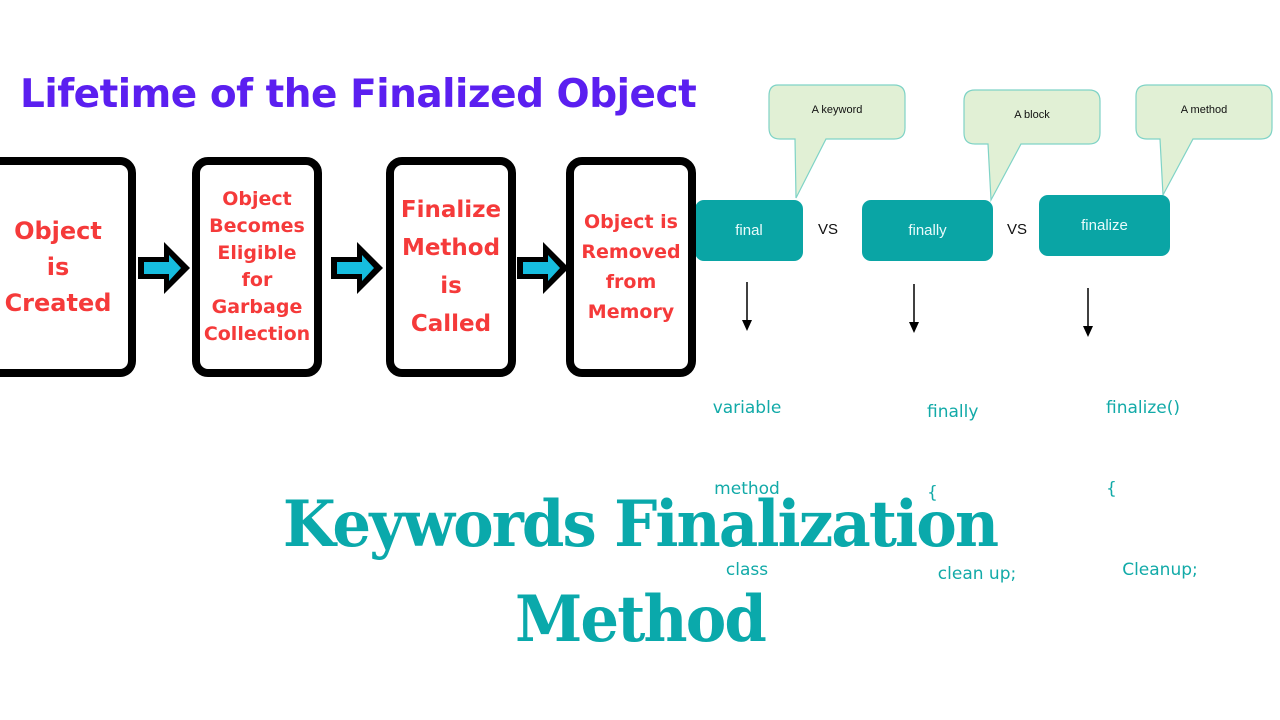  What do you see at coordinates (58, 303) in the screenshot?
I see `stage-text: Created` at bounding box center [58, 303].